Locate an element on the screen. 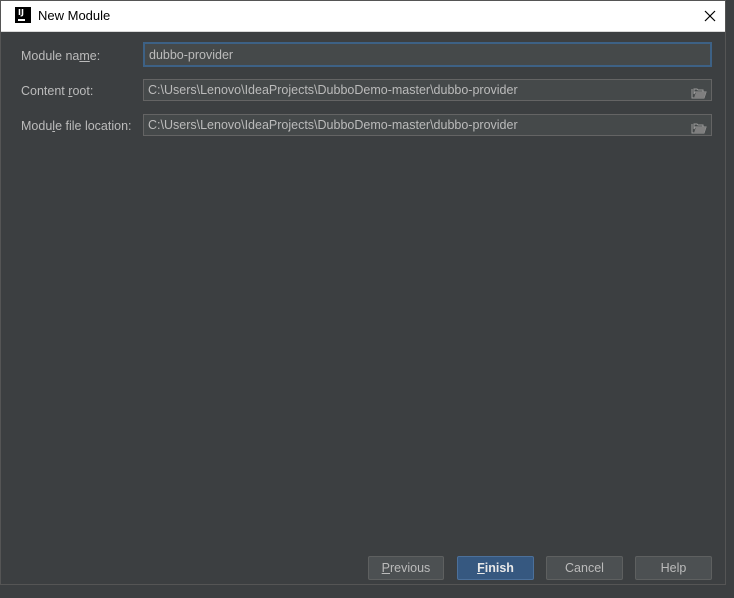 Image resolution: width=734 pixels, height=598 pixels. module-name-field is located at coordinates (427, 54).